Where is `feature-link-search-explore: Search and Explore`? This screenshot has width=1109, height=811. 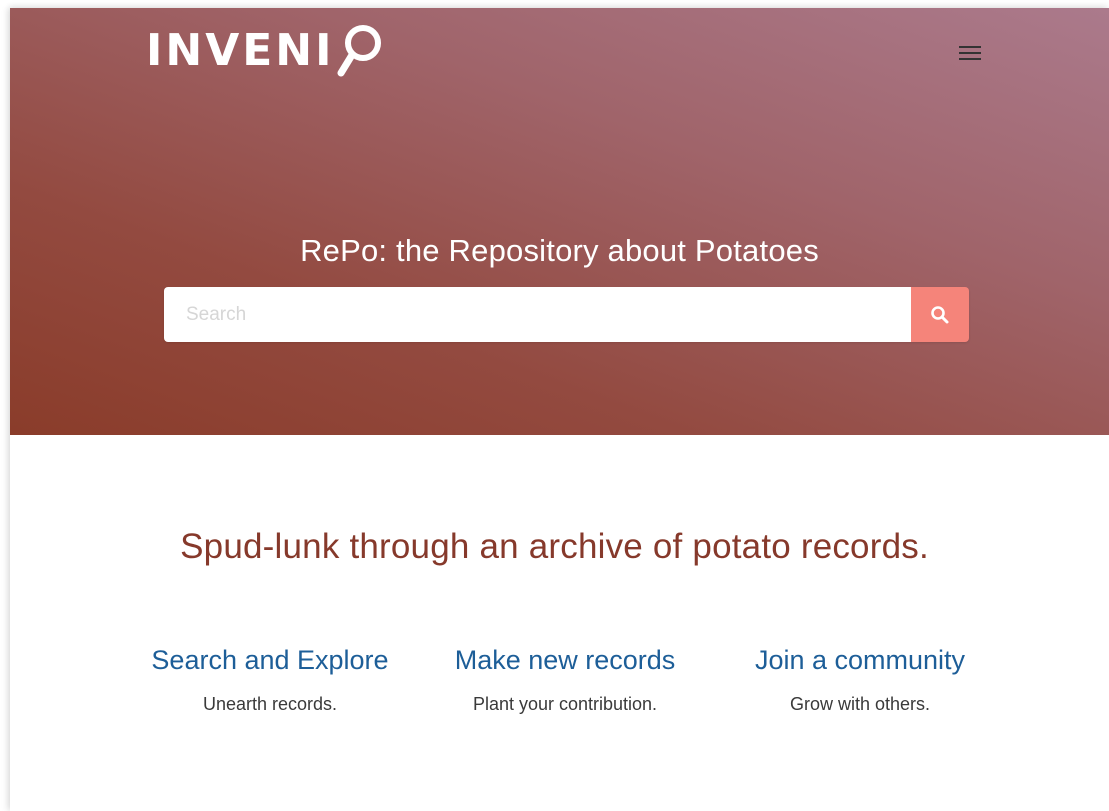
feature-link-search-explore: Search and Explore is located at coordinates (270, 660).